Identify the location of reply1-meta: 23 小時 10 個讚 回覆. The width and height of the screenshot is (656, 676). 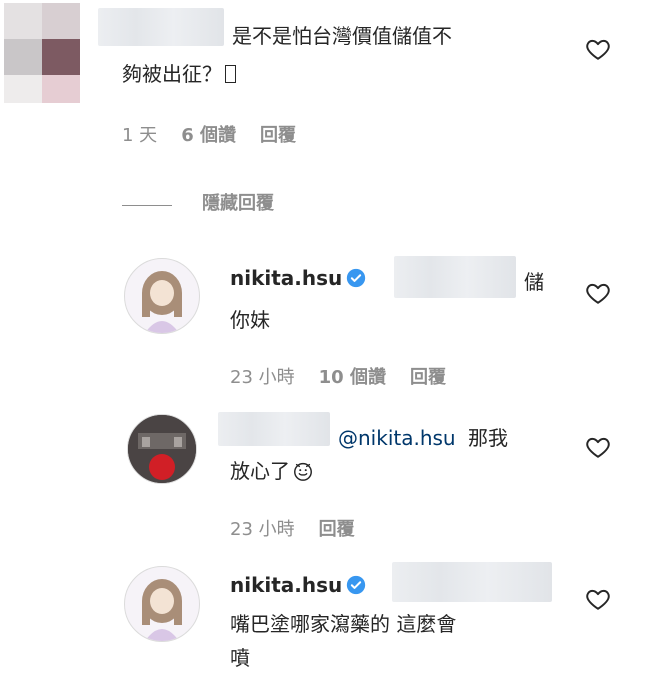
(350, 378).